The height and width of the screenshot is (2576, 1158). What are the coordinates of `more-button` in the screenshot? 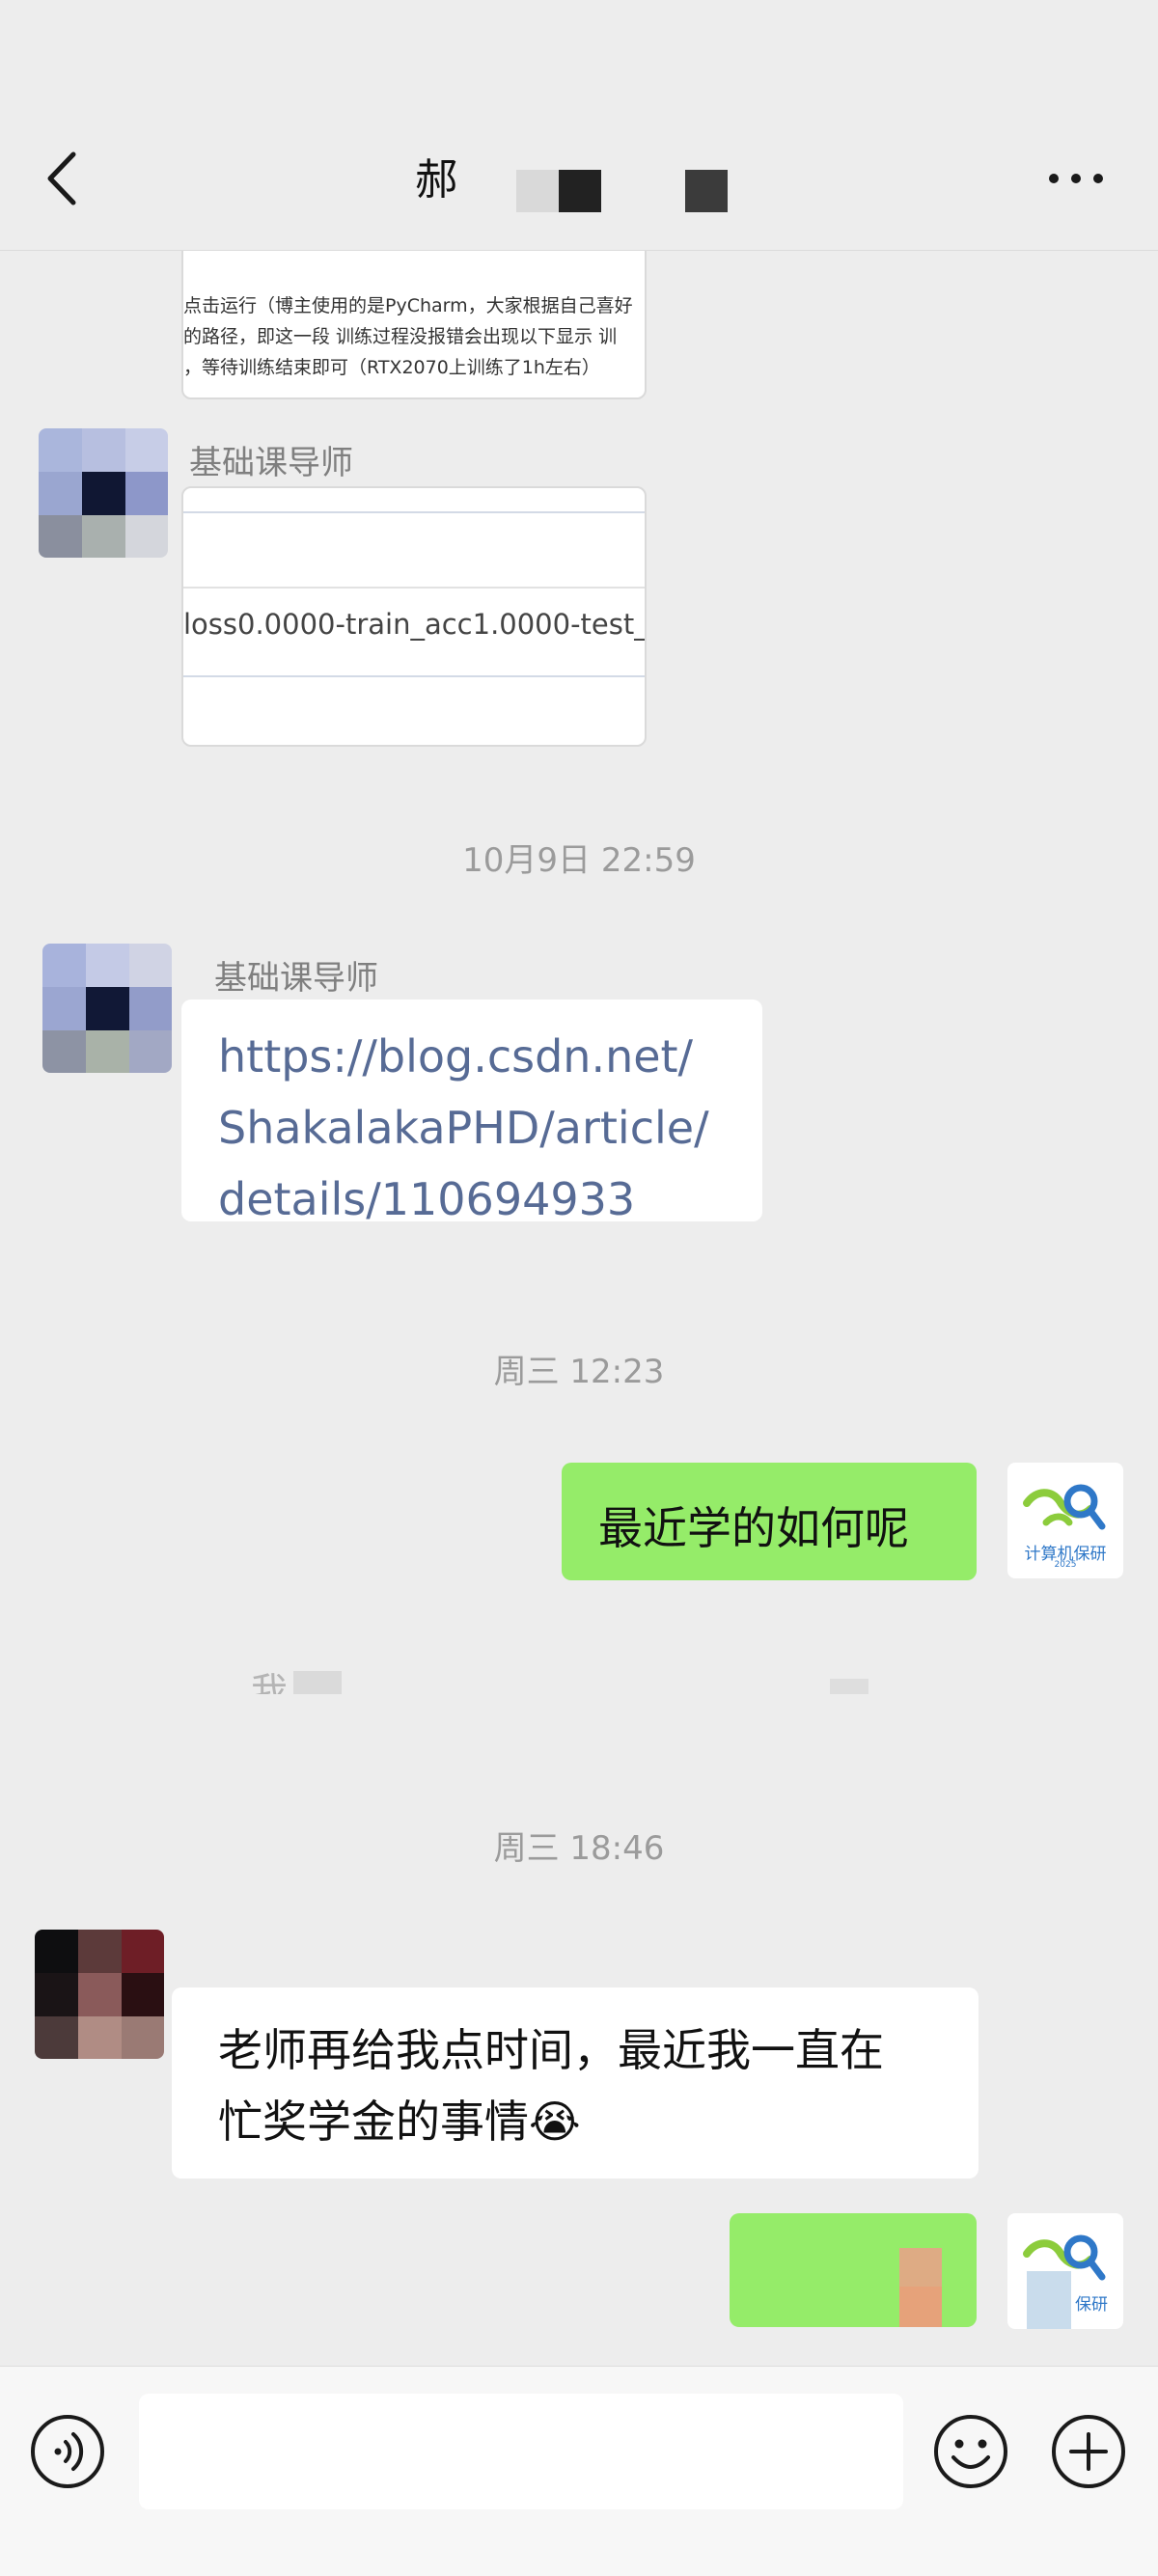 It's located at (1076, 178).